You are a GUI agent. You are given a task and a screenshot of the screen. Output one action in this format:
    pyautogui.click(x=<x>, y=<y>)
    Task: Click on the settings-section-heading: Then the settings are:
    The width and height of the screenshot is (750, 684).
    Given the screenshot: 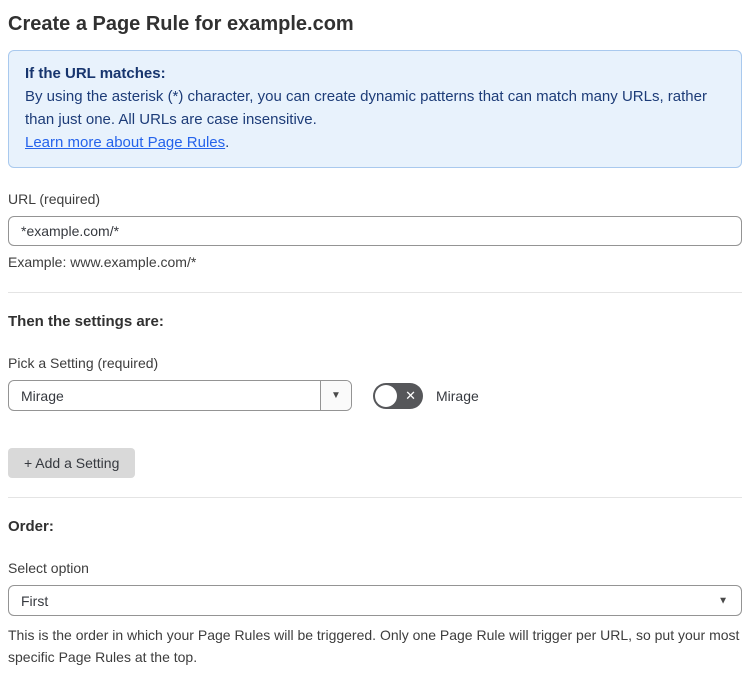 What is the action you would take?
    pyautogui.click(x=86, y=321)
    